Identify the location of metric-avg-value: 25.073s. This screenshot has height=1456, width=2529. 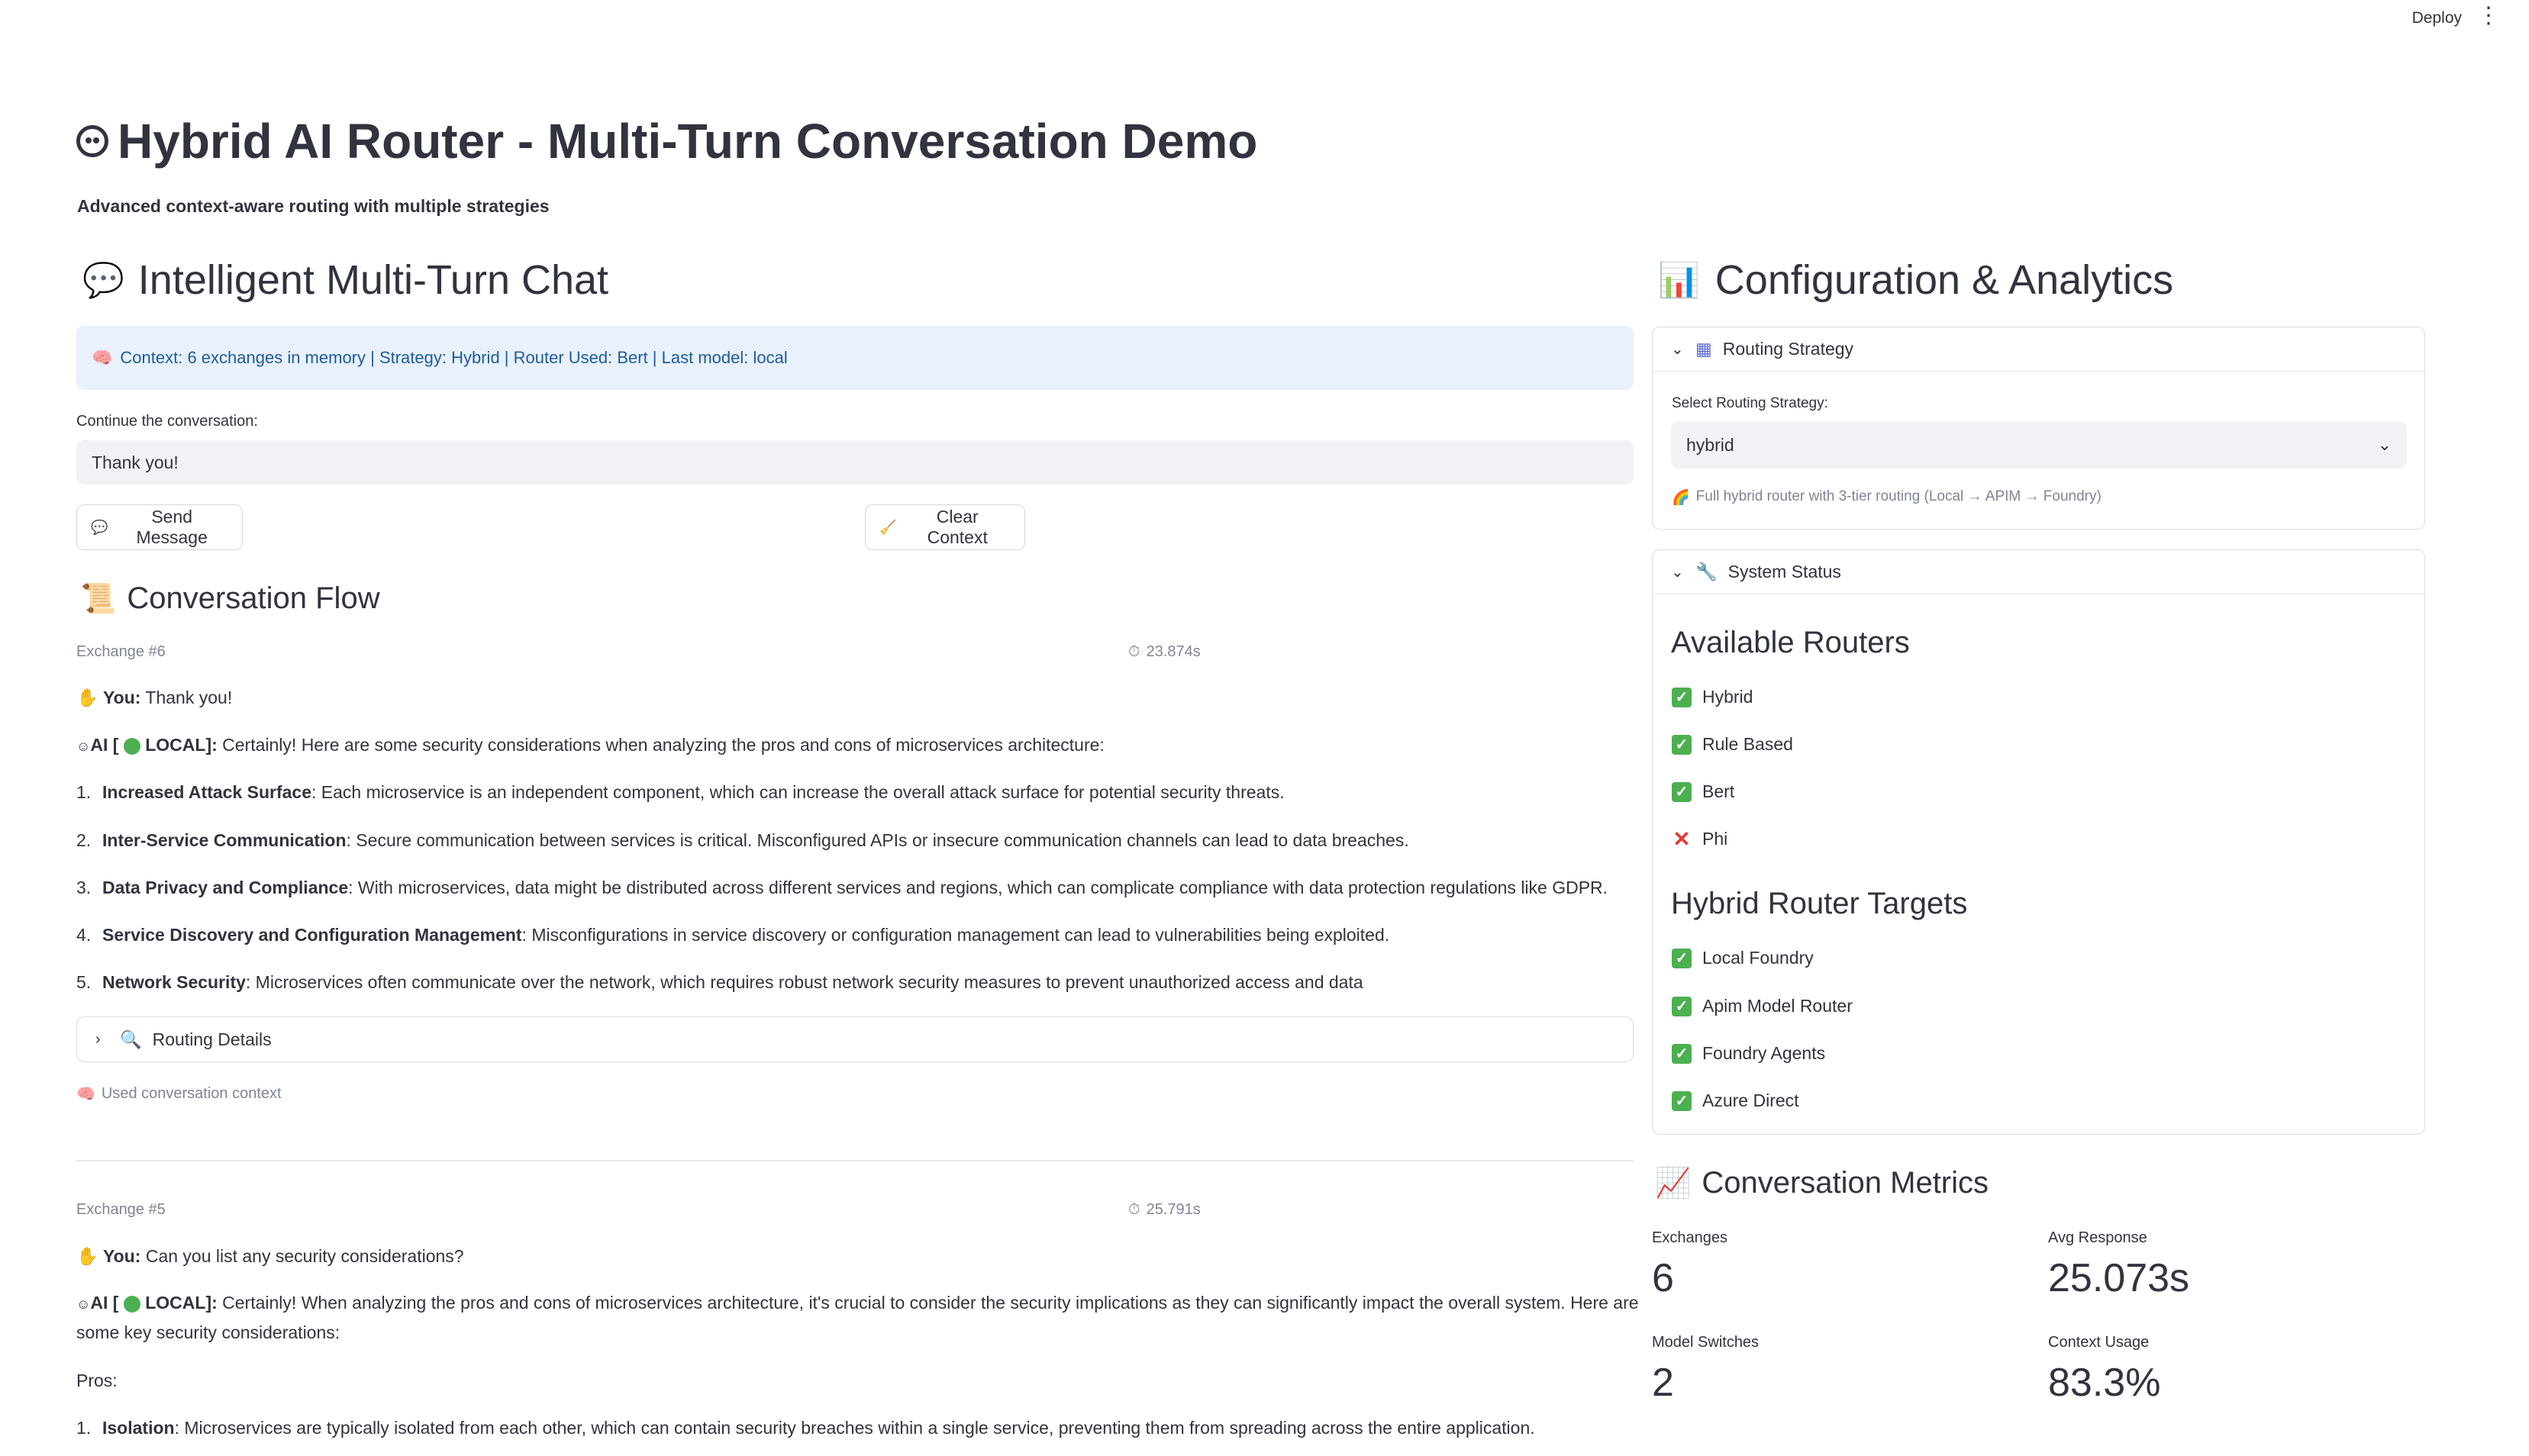
(2119, 1278).